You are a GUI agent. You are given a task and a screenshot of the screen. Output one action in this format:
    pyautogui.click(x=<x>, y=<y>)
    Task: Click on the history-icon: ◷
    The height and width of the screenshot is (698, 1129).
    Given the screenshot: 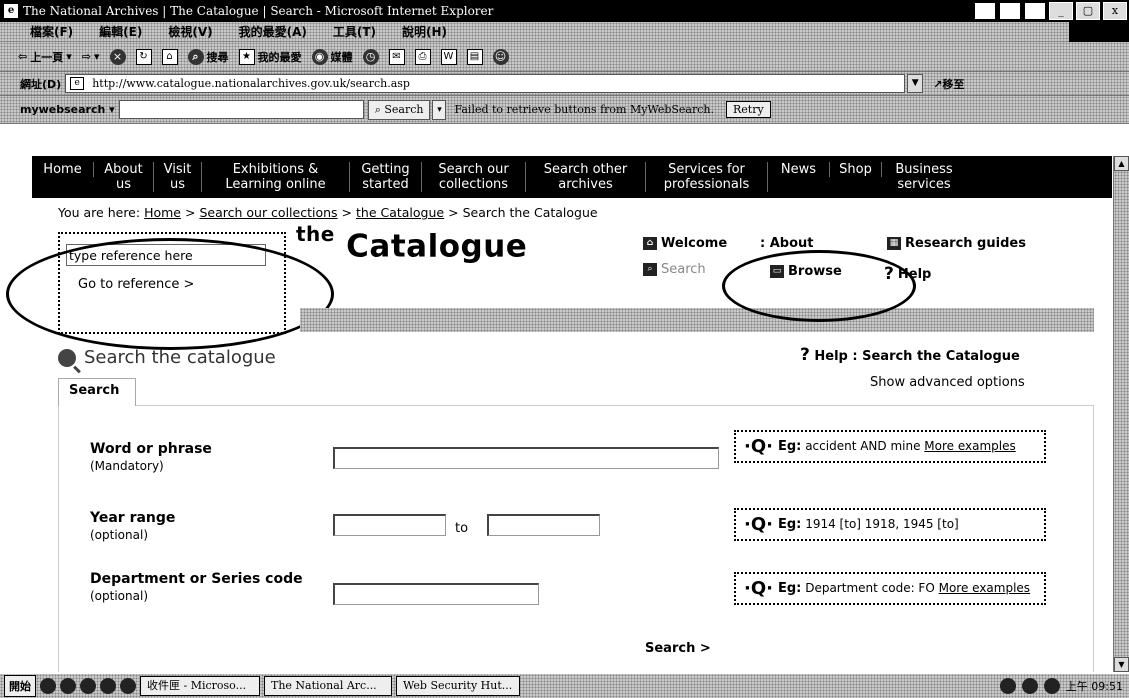 What is the action you would take?
    pyautogui.click(x=370, y=56)
    